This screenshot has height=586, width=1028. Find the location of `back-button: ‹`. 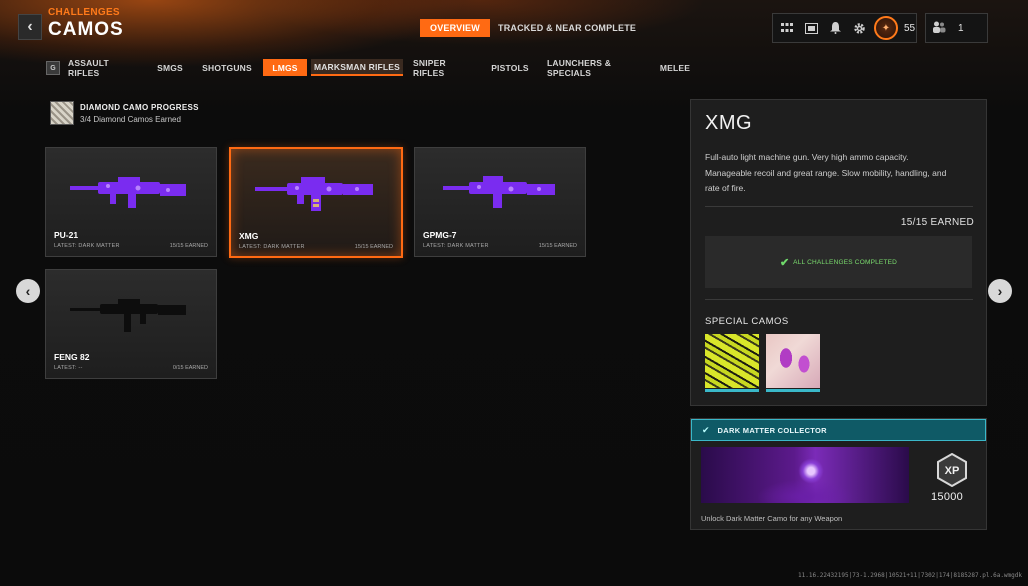

back-button: ‹ is located at coordinates (30, 27).